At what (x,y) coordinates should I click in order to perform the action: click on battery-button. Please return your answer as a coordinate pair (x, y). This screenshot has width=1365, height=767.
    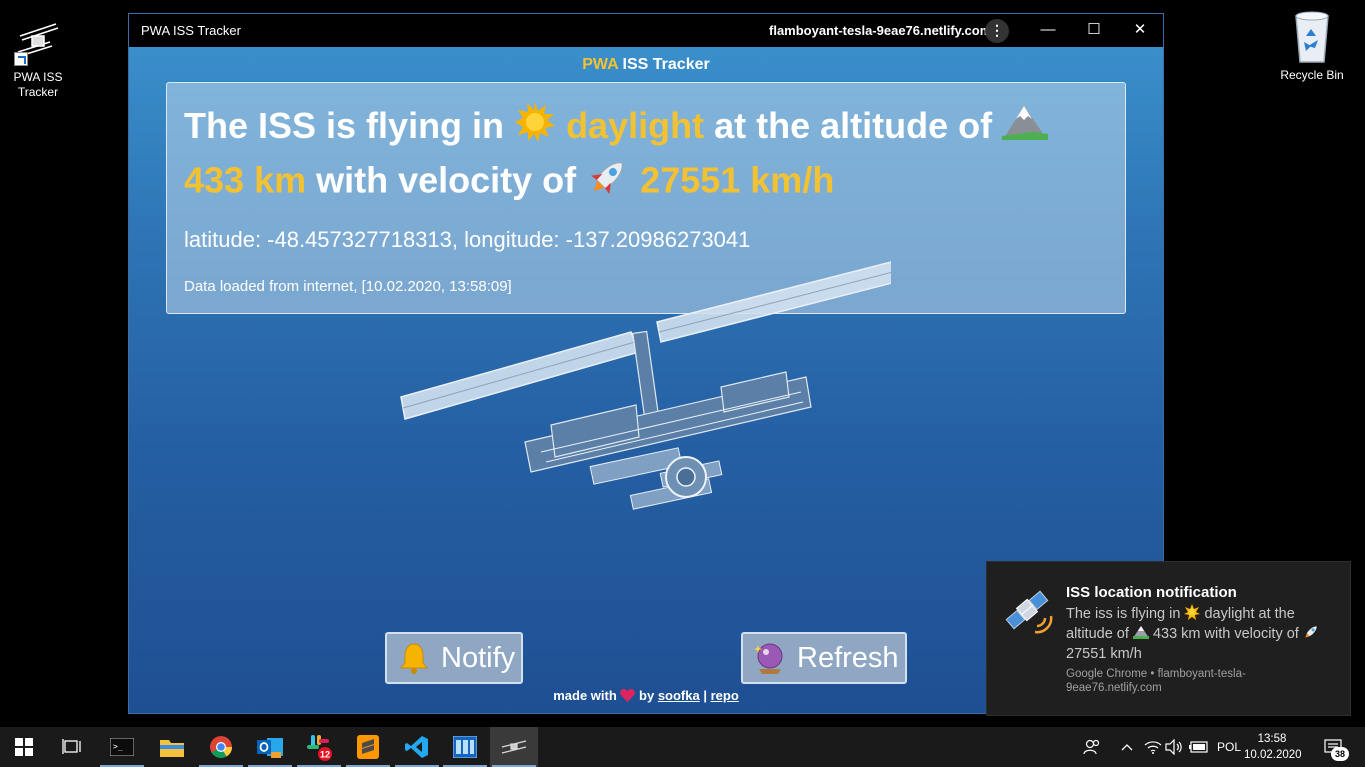
    Looking at the image, I should click on (1199, 747).